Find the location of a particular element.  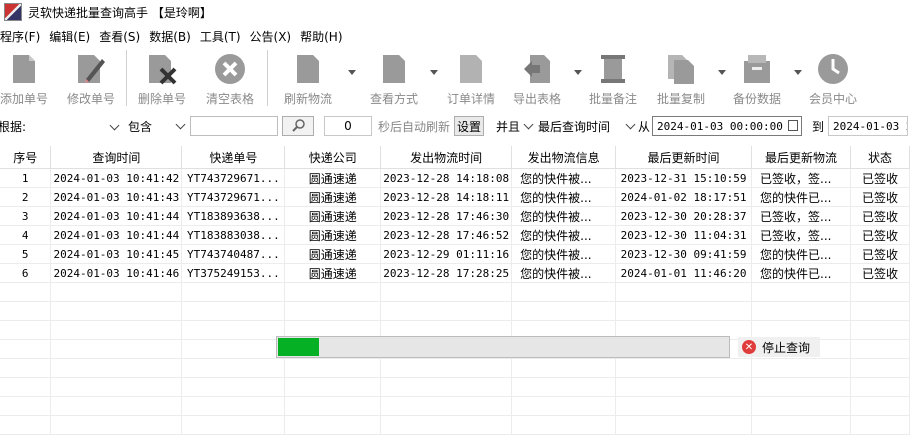

column-header: 查询时间 is located at coordinates (116, 157).